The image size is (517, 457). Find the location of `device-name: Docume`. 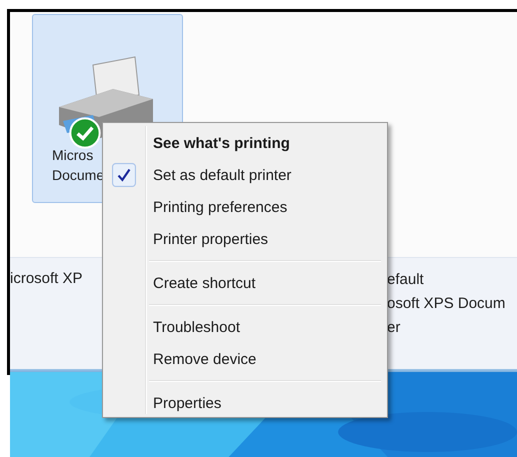

device-name: Docume is located at coordinates (78, 175).